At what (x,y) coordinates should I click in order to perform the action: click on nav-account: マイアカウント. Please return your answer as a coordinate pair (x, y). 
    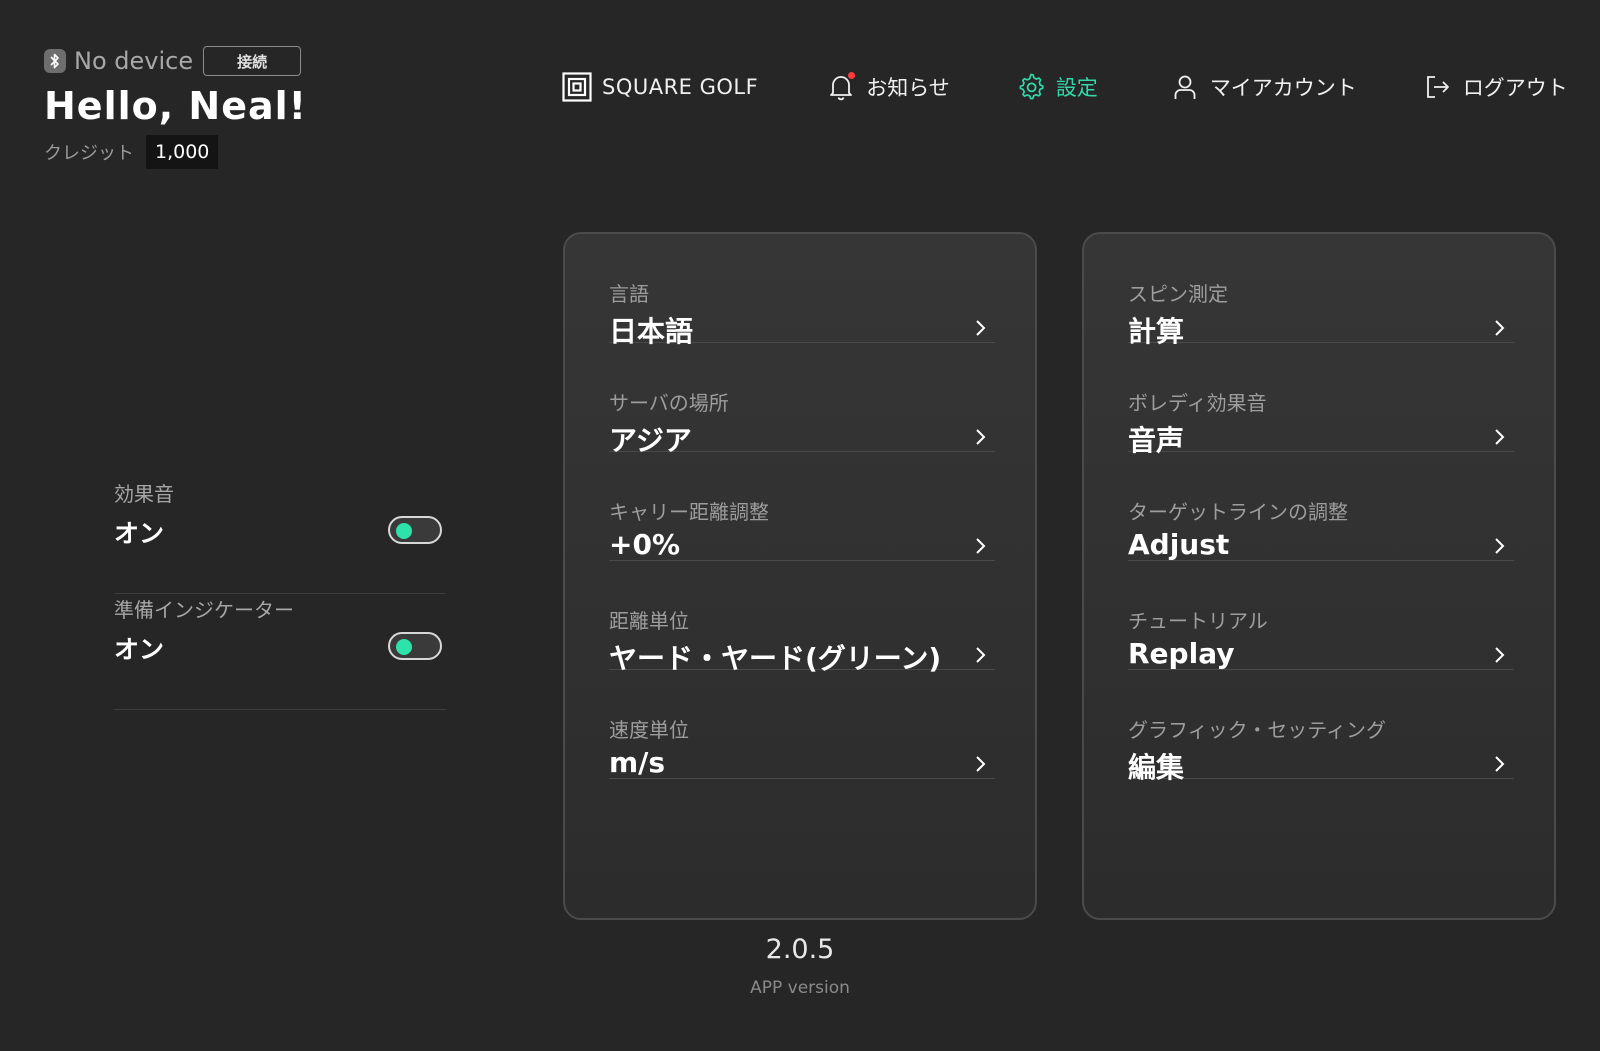
    Looking at the image, I should click on (1263, 87).